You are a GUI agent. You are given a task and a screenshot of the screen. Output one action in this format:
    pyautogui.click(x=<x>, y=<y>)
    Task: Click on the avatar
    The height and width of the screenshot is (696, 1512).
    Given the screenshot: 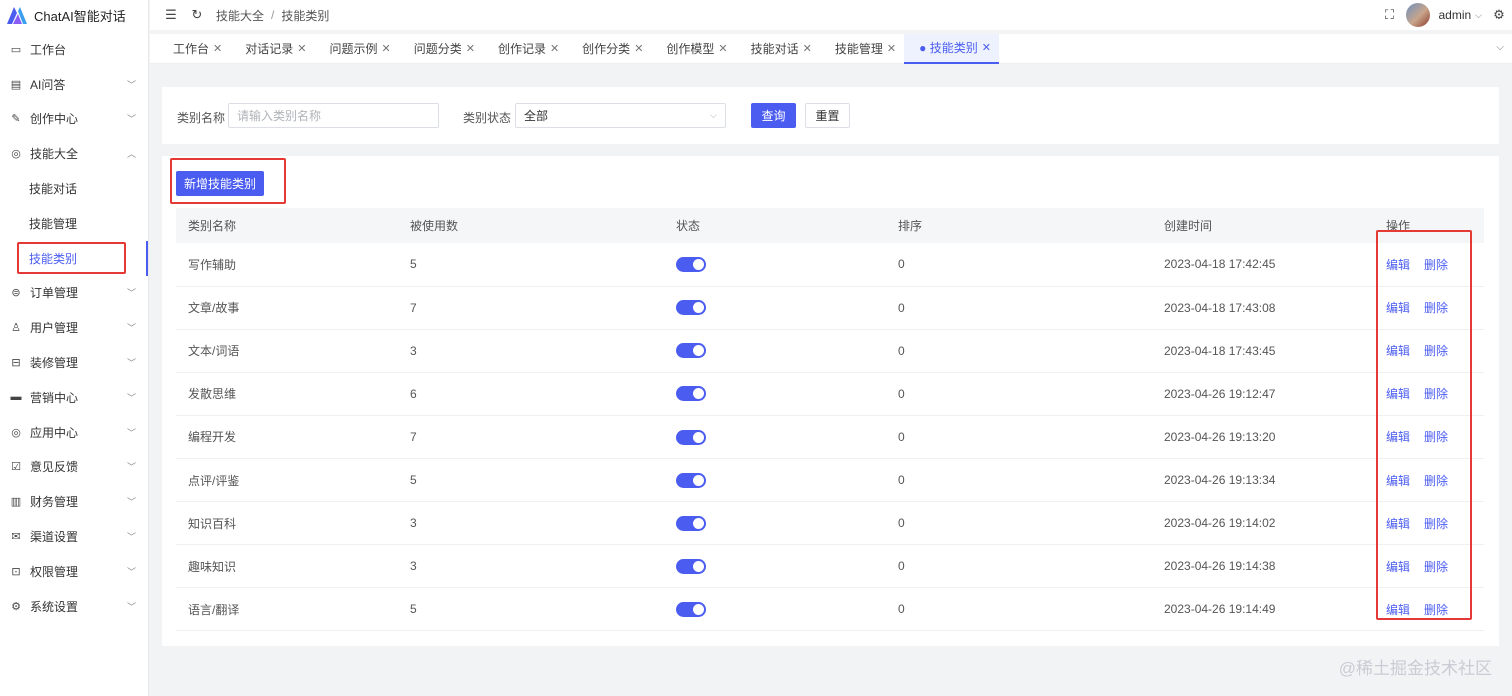 What is the action you would take?
    pyautogui.click(x=1418, y=15)
    